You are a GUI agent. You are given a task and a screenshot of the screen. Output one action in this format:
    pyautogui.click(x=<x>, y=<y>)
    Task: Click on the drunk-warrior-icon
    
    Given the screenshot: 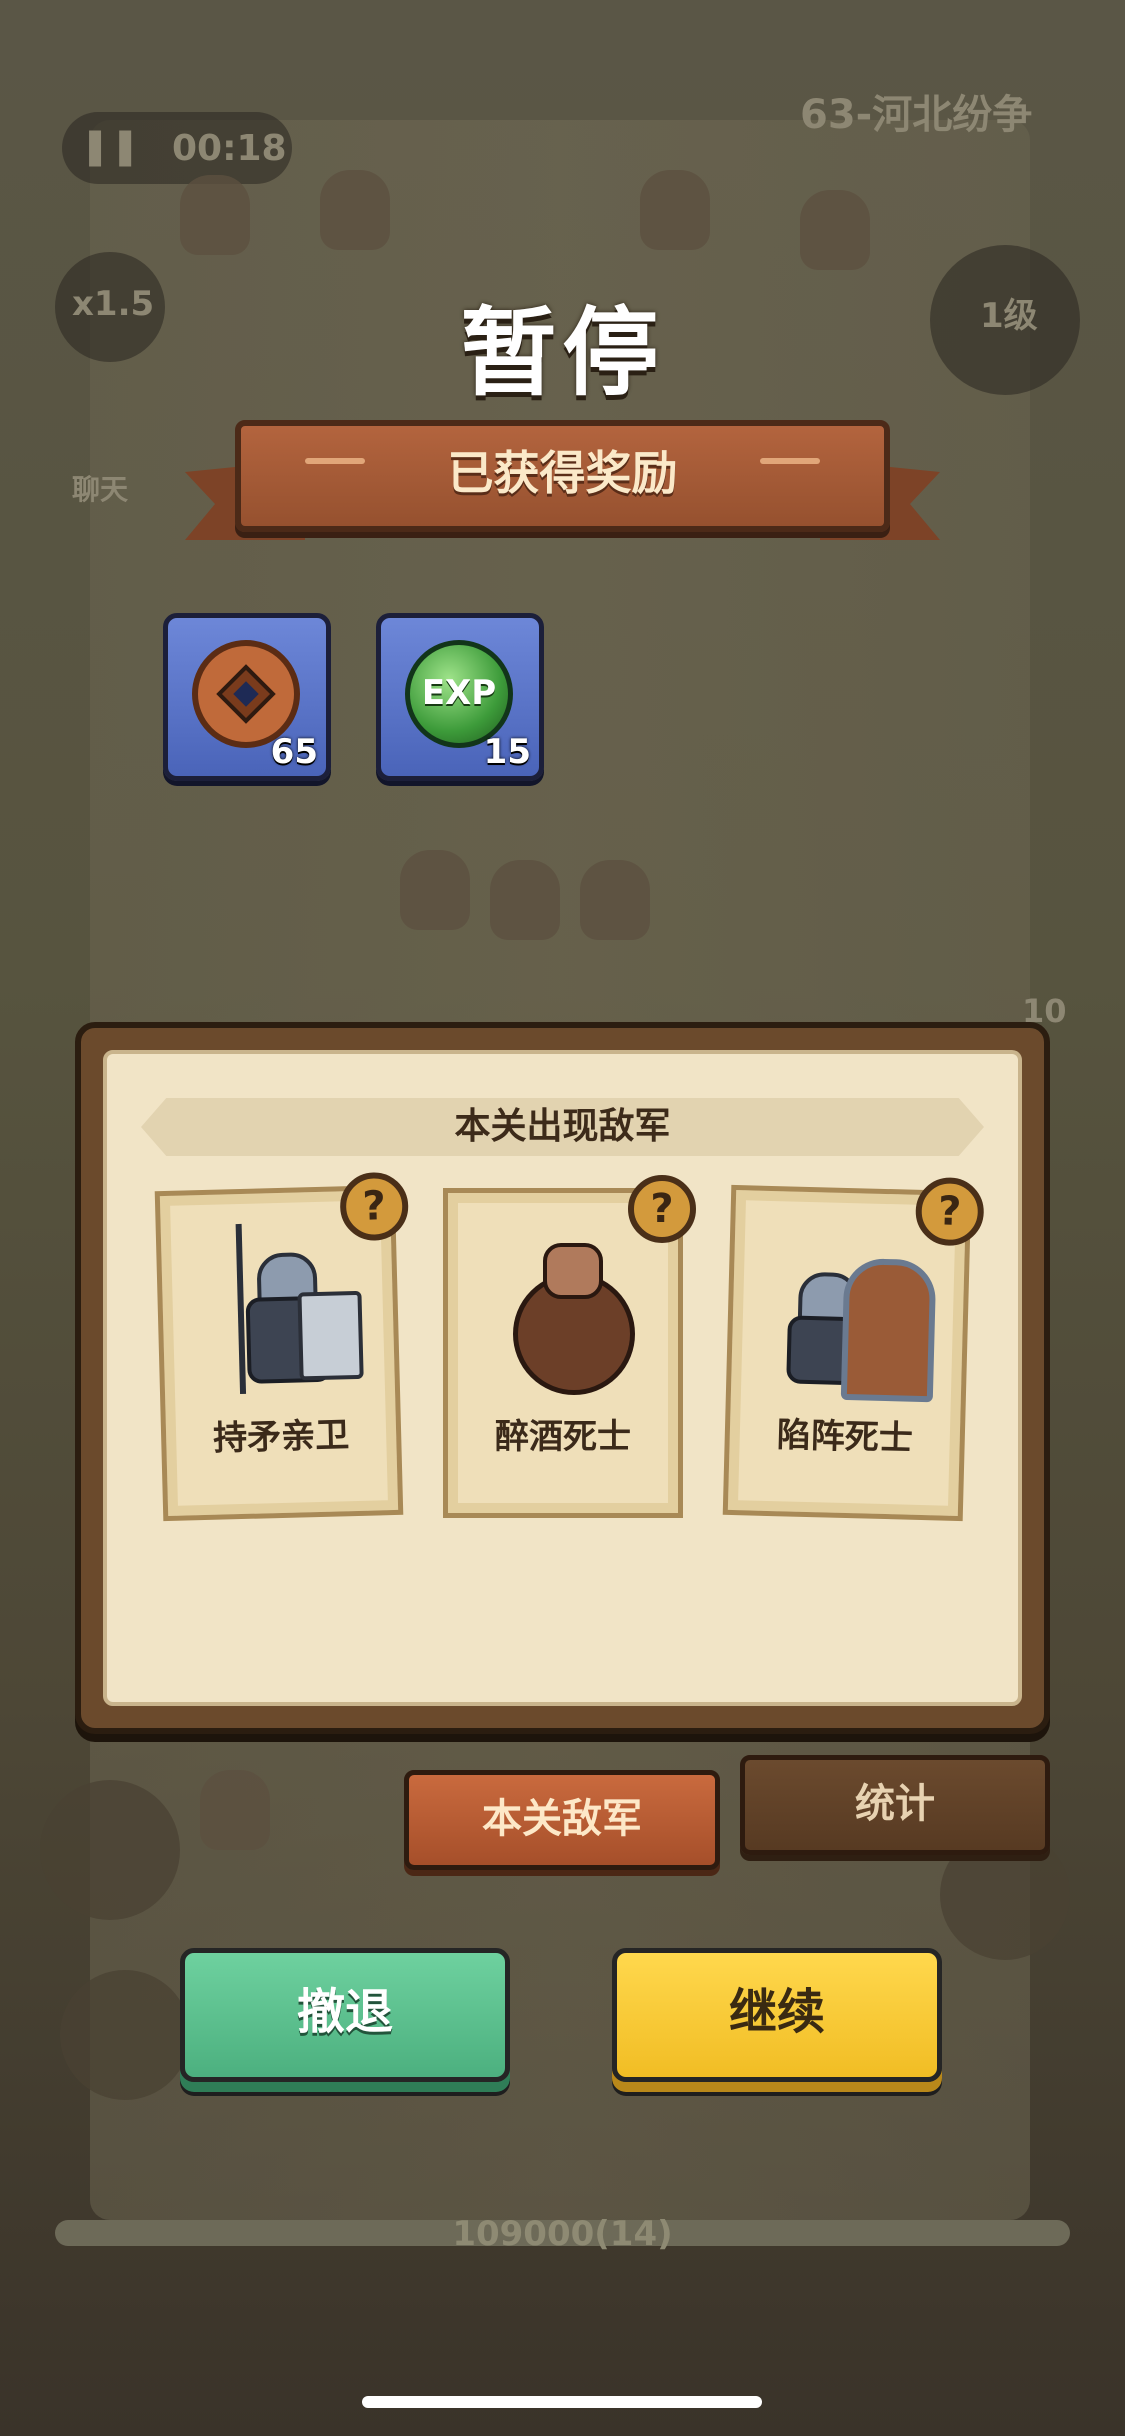 What is the action you would take?
    pyautogui.click(x=569, y=1314)
    